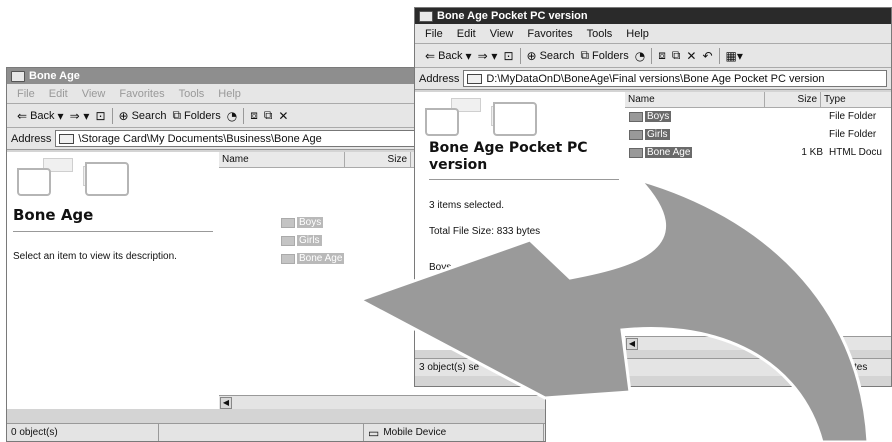 This screenshot has height=442, width=892. What do you see at coordinates (758, 343) in the screenshot?
I see `right-horizontal-scrollbar: ◀` at bounding box center [758, 343].